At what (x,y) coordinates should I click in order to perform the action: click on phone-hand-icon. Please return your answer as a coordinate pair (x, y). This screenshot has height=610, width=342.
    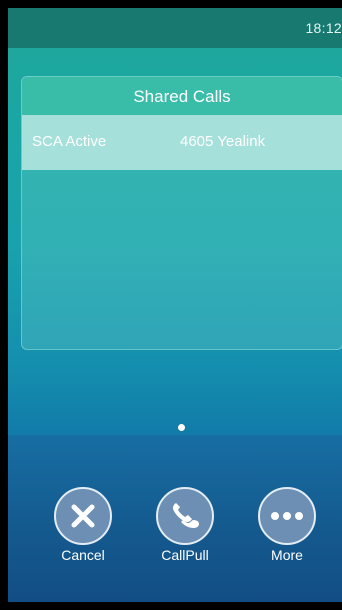
    Looking at the image, I should click on (185, 516).